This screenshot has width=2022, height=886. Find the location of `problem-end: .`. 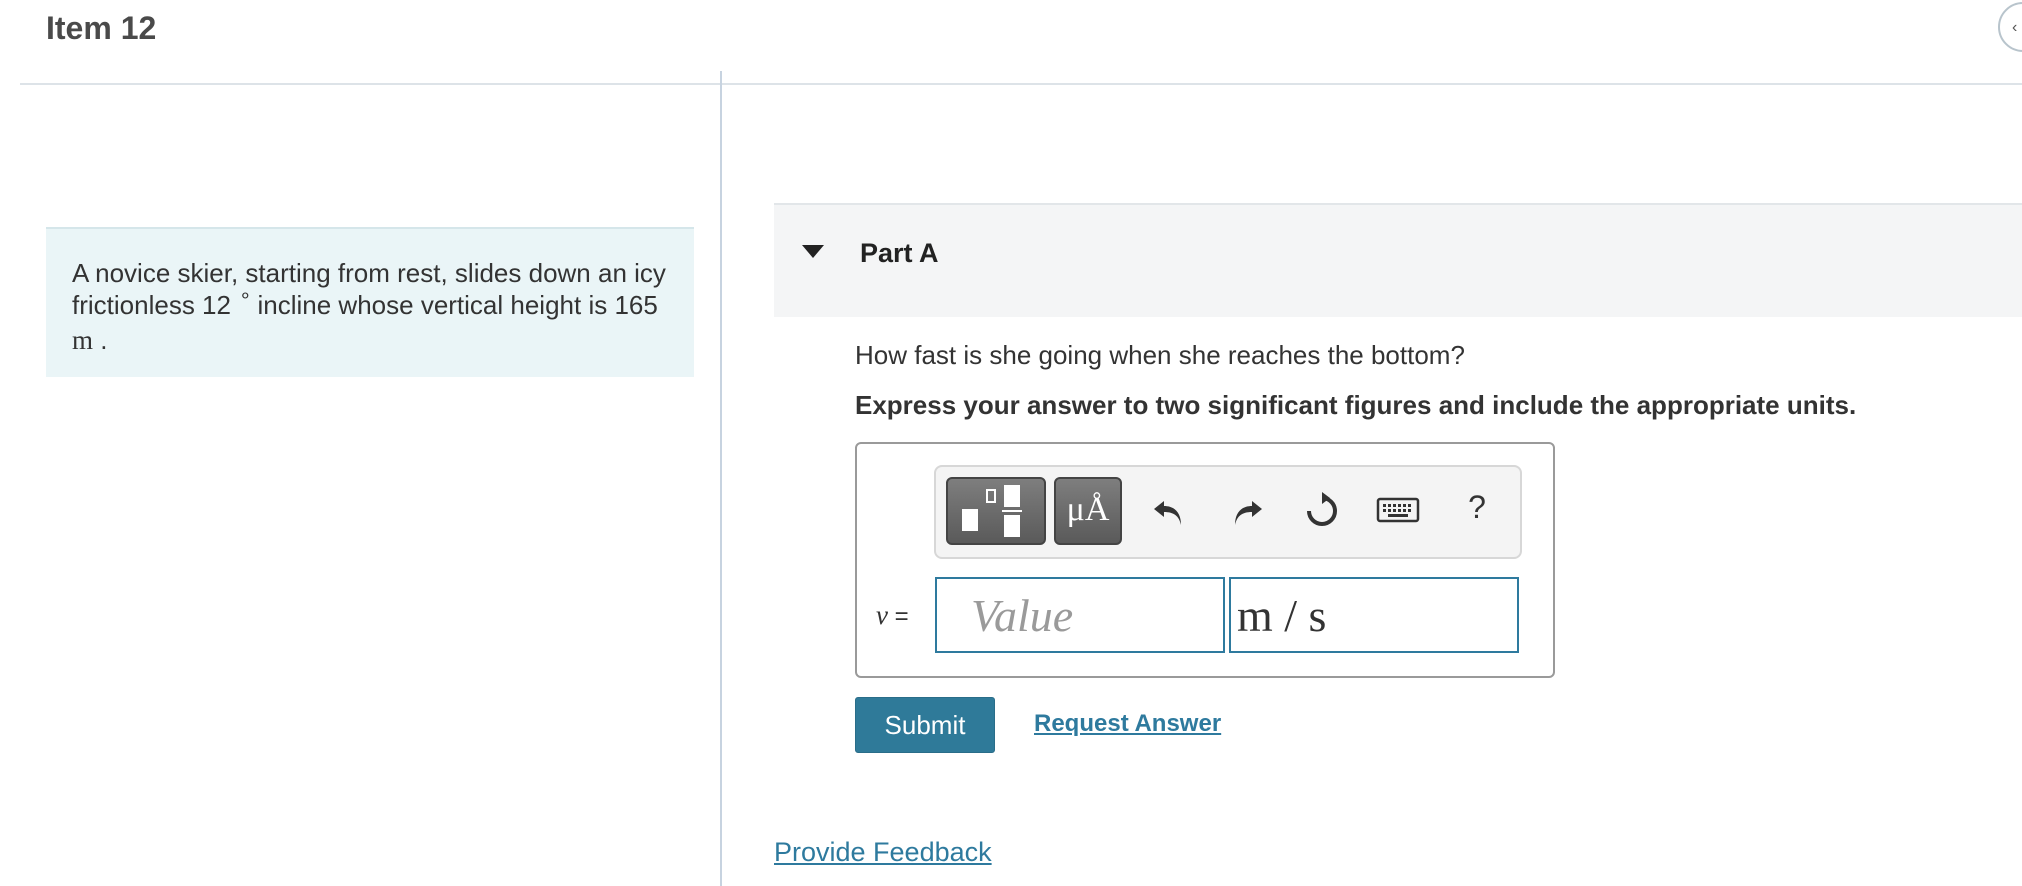

problem-end: . is located at coordinates (104, 340).